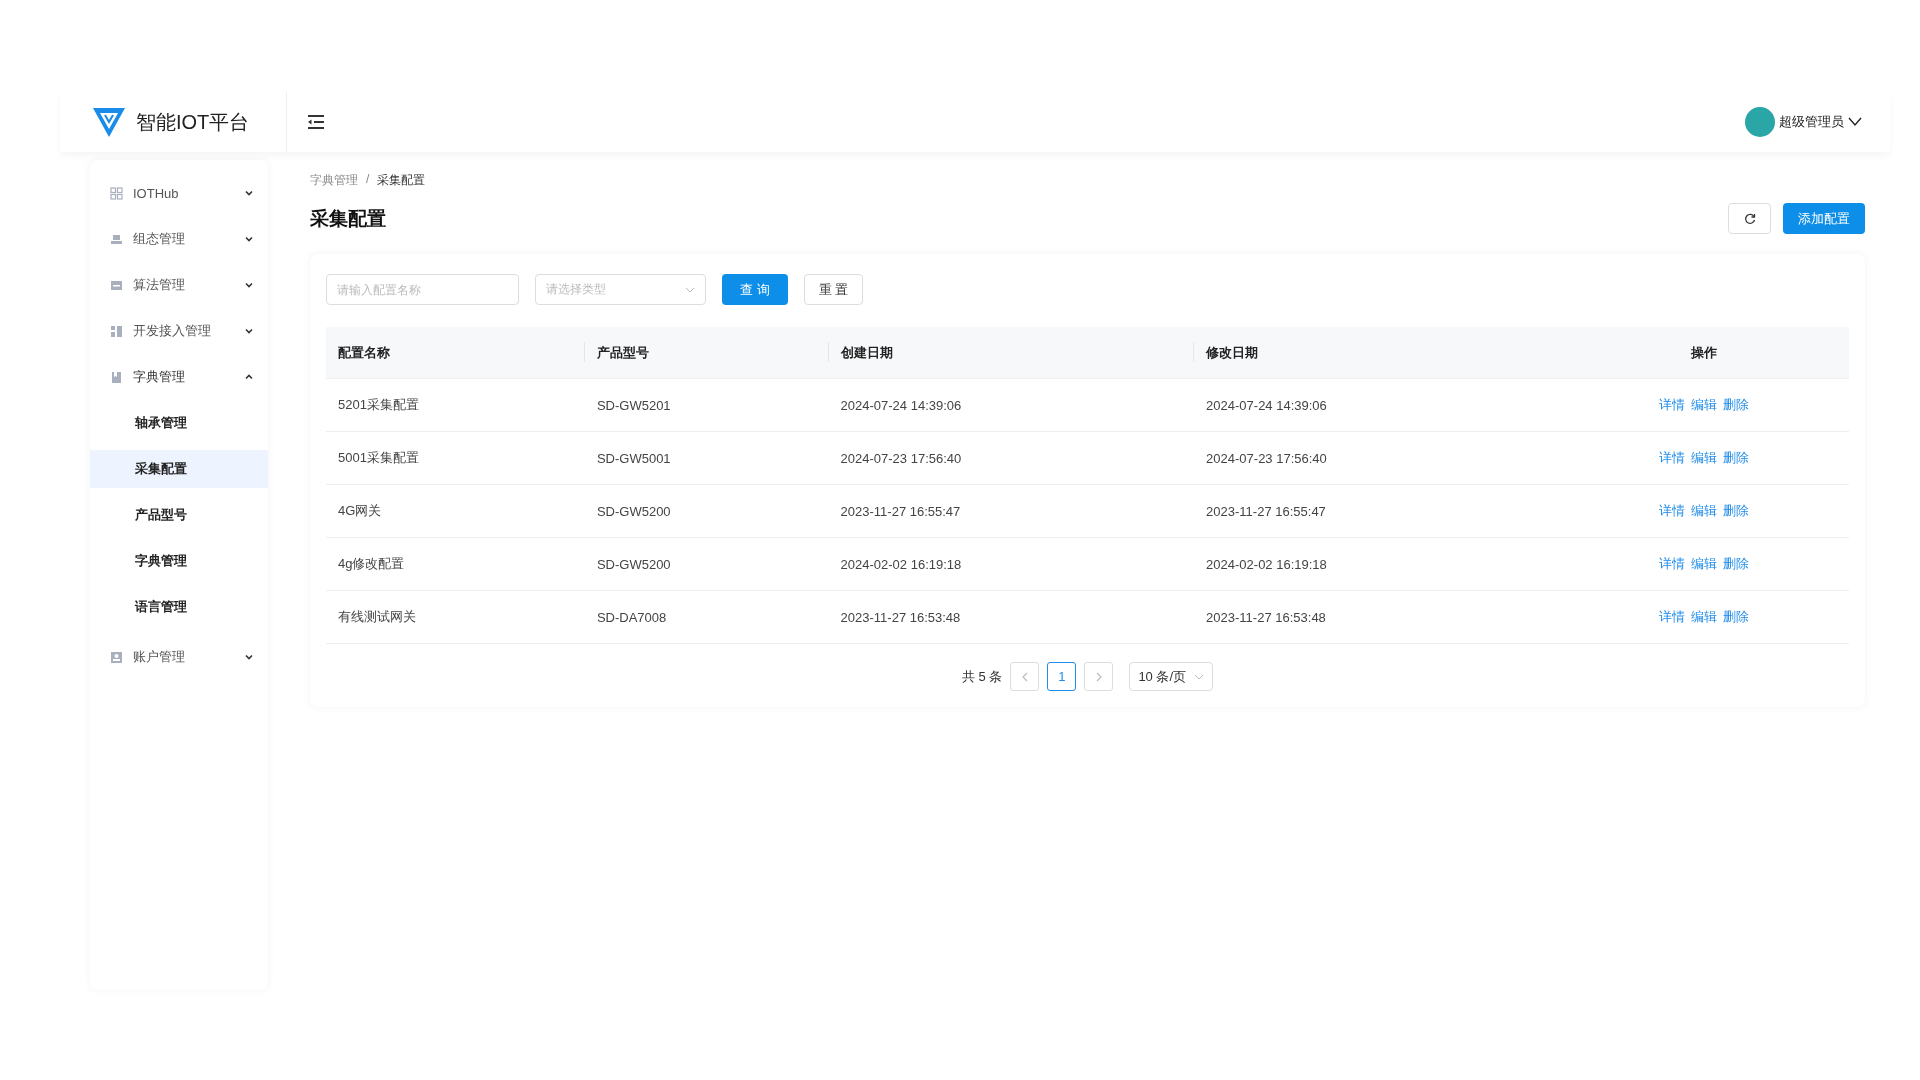  Describe the element at coordinates (249, 377) in the screenshot. I see `chevron-up-icon` at that location.